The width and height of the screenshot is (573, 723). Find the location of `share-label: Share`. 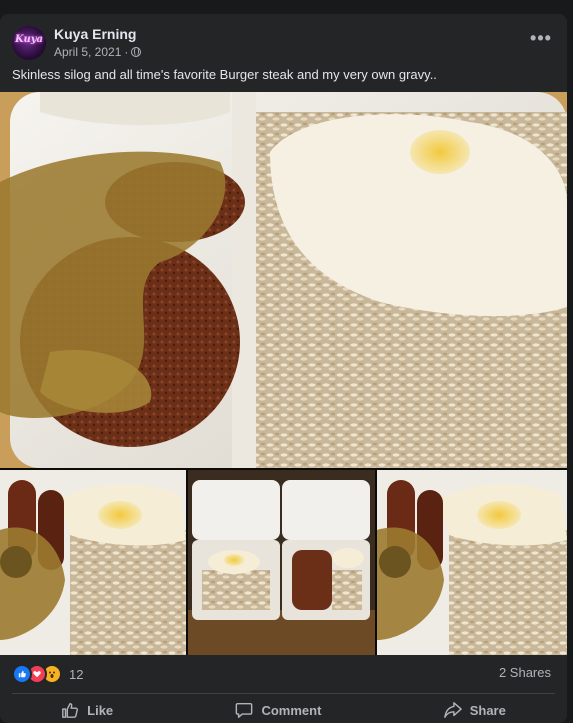

share-label: Share is located at coordinates (487, 710).